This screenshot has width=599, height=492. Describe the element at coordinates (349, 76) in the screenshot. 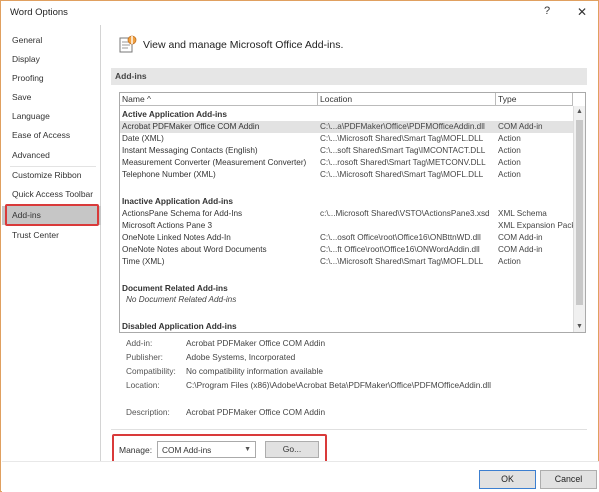

I see `section-header: Add-ins` at that location.